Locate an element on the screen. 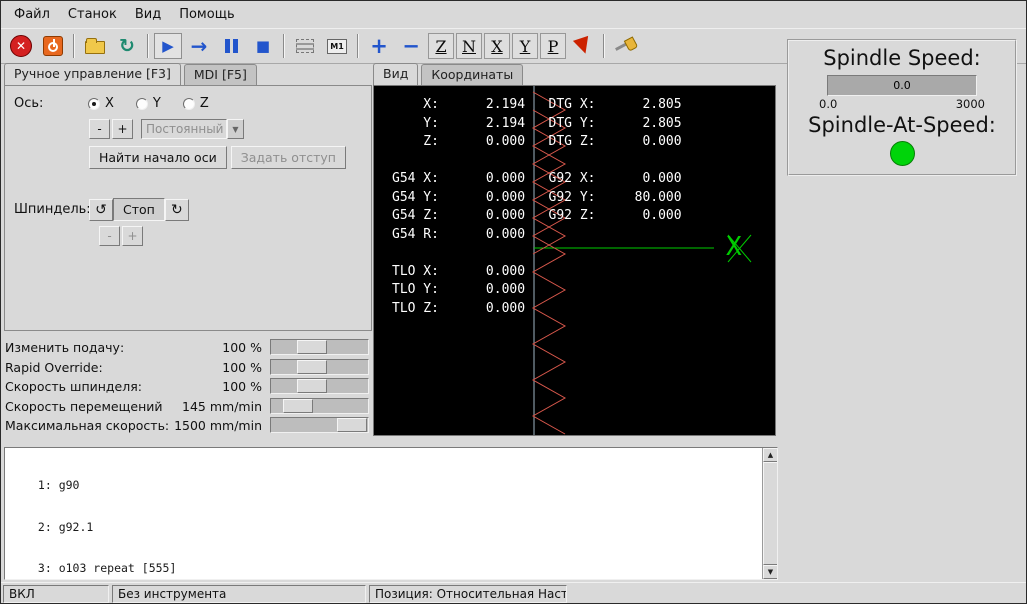 This screenshot has height=604, width=1027. gcode-line: 1: g90 is located at coordinates (404, 485).